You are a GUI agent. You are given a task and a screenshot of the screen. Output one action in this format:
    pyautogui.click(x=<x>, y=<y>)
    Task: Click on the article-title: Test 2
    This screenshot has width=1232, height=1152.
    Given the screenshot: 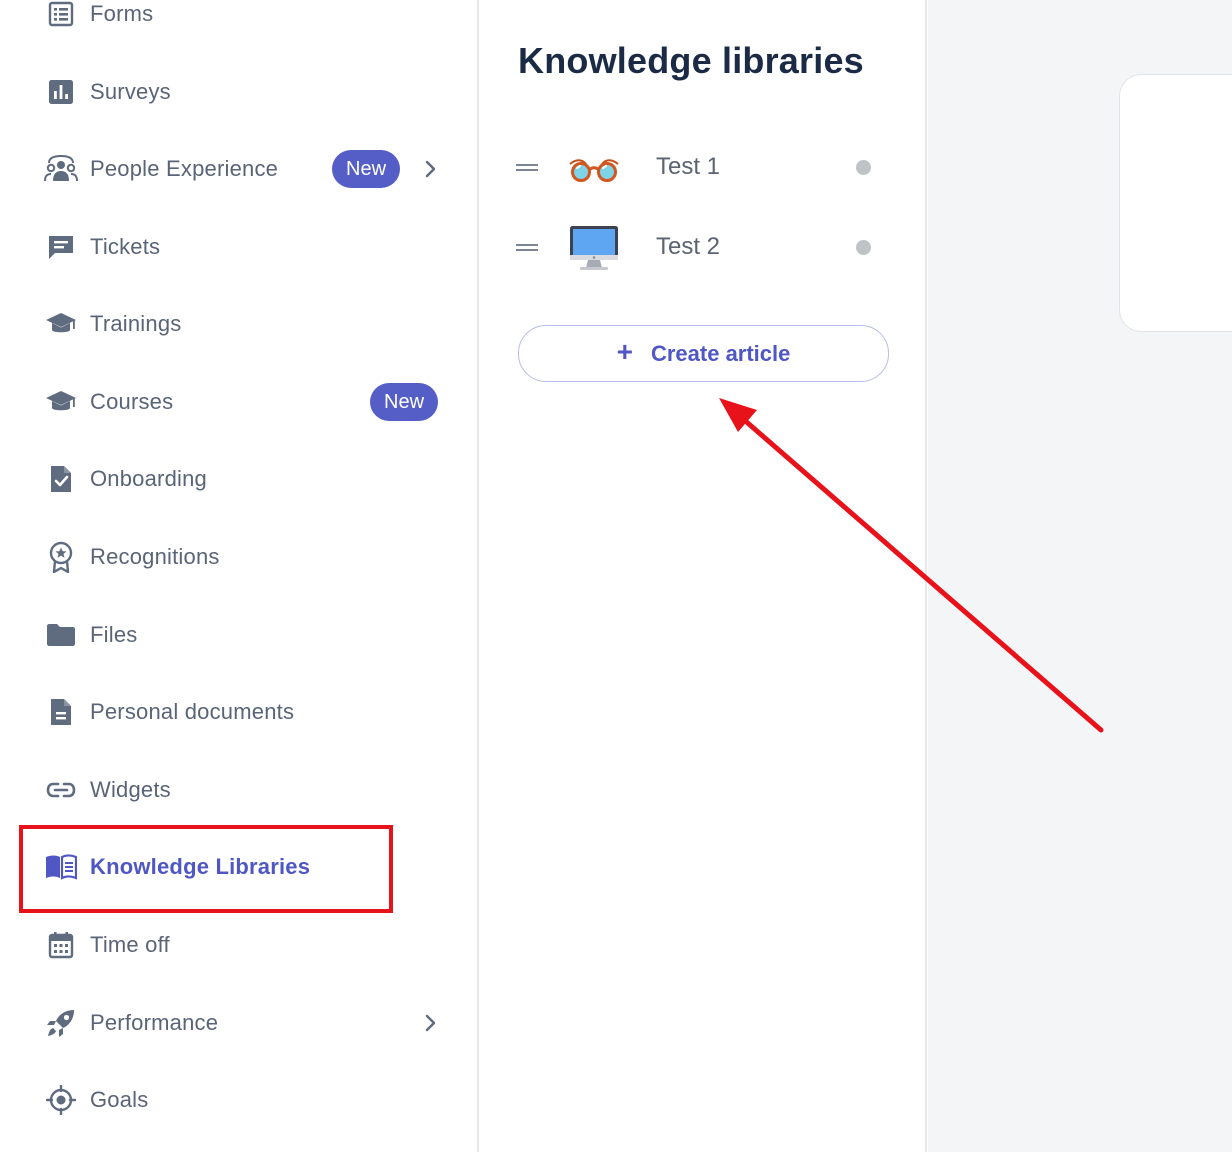 What is the action you would take?
    pyautogui.click(x=688, y=246)
    